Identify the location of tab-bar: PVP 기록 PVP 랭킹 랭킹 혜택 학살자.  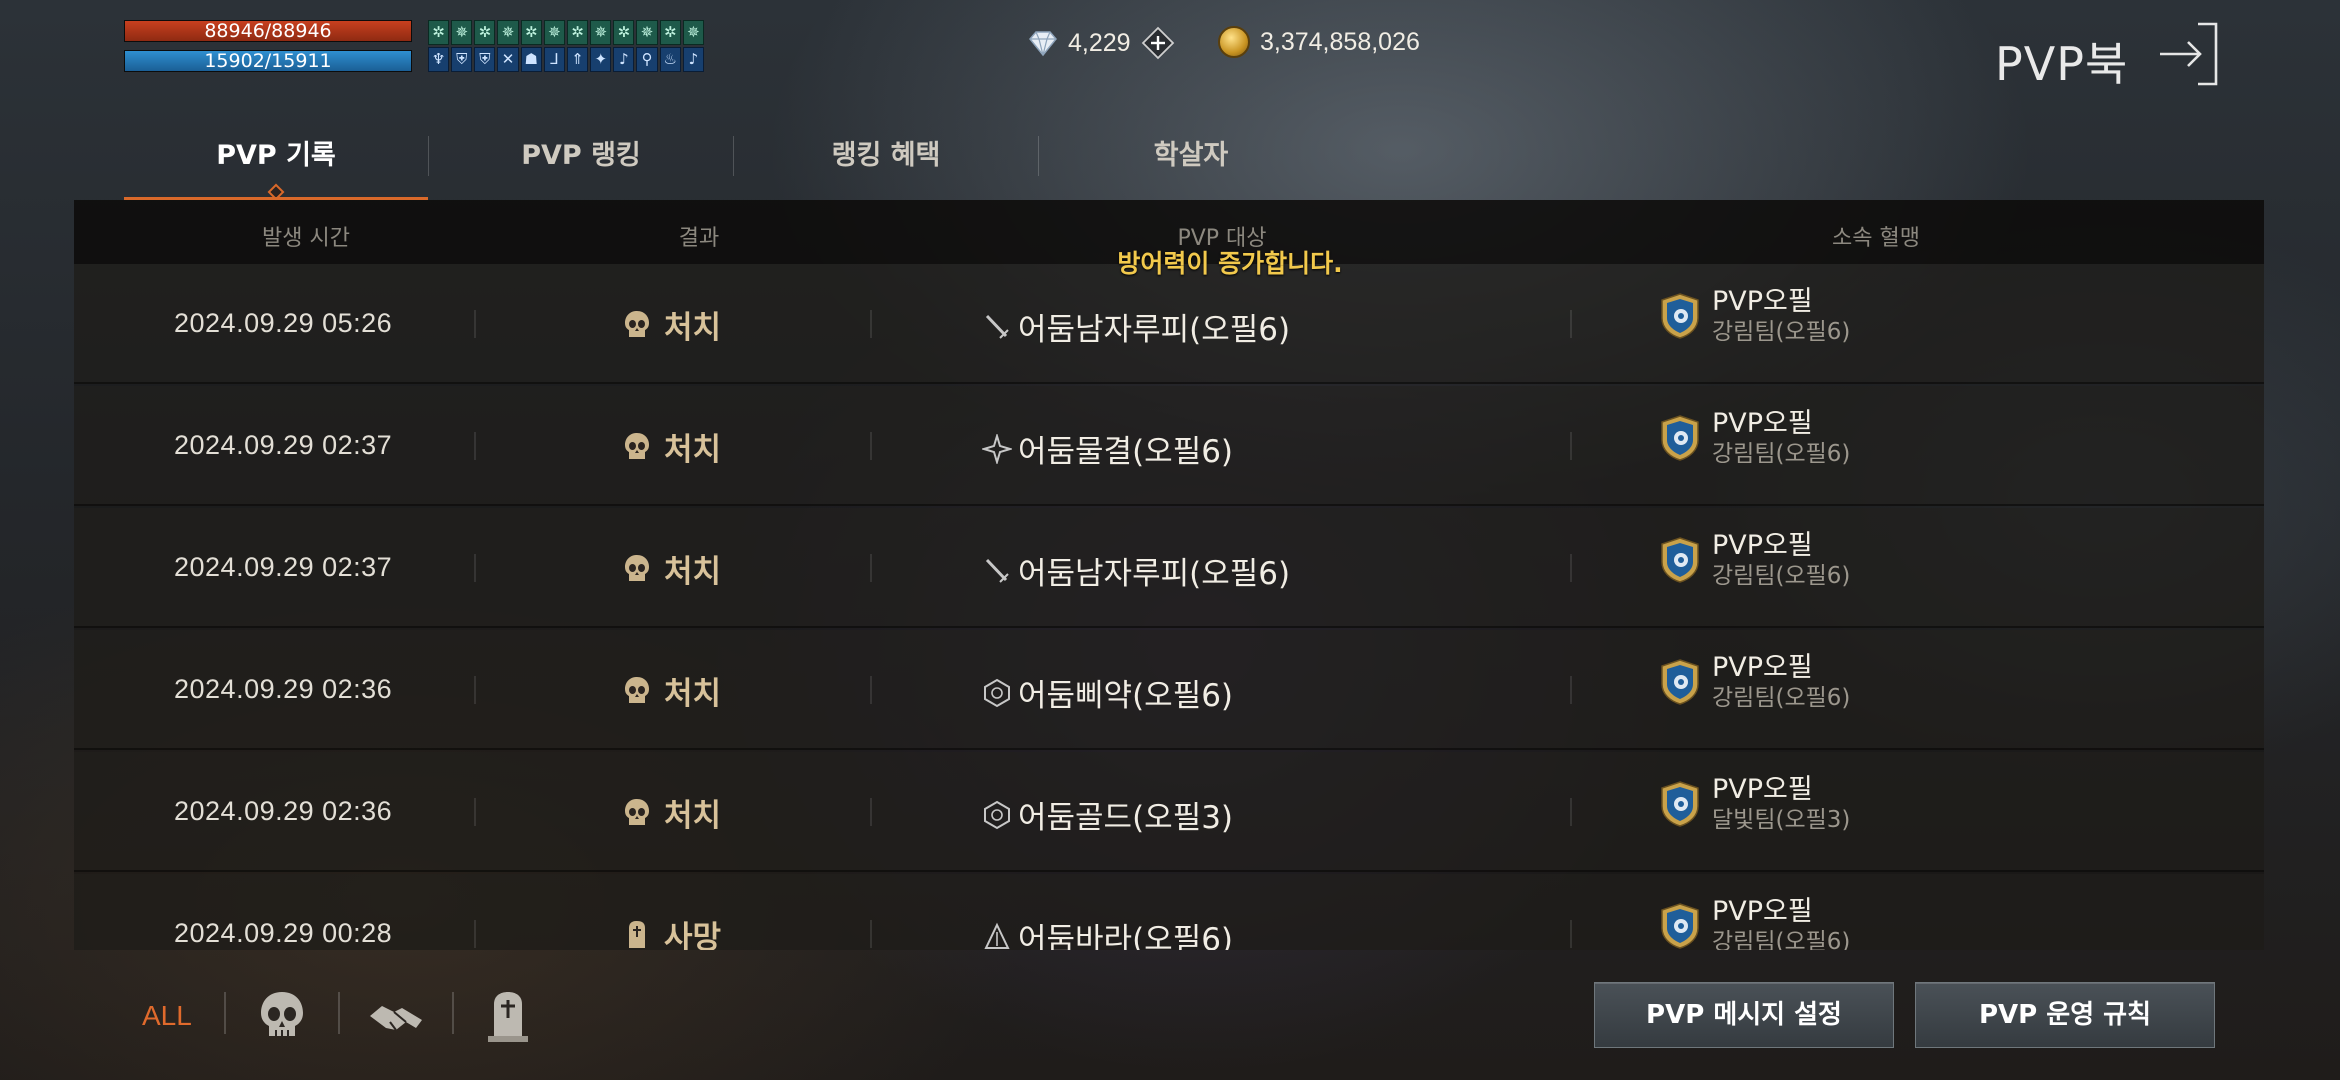
(733, 164).